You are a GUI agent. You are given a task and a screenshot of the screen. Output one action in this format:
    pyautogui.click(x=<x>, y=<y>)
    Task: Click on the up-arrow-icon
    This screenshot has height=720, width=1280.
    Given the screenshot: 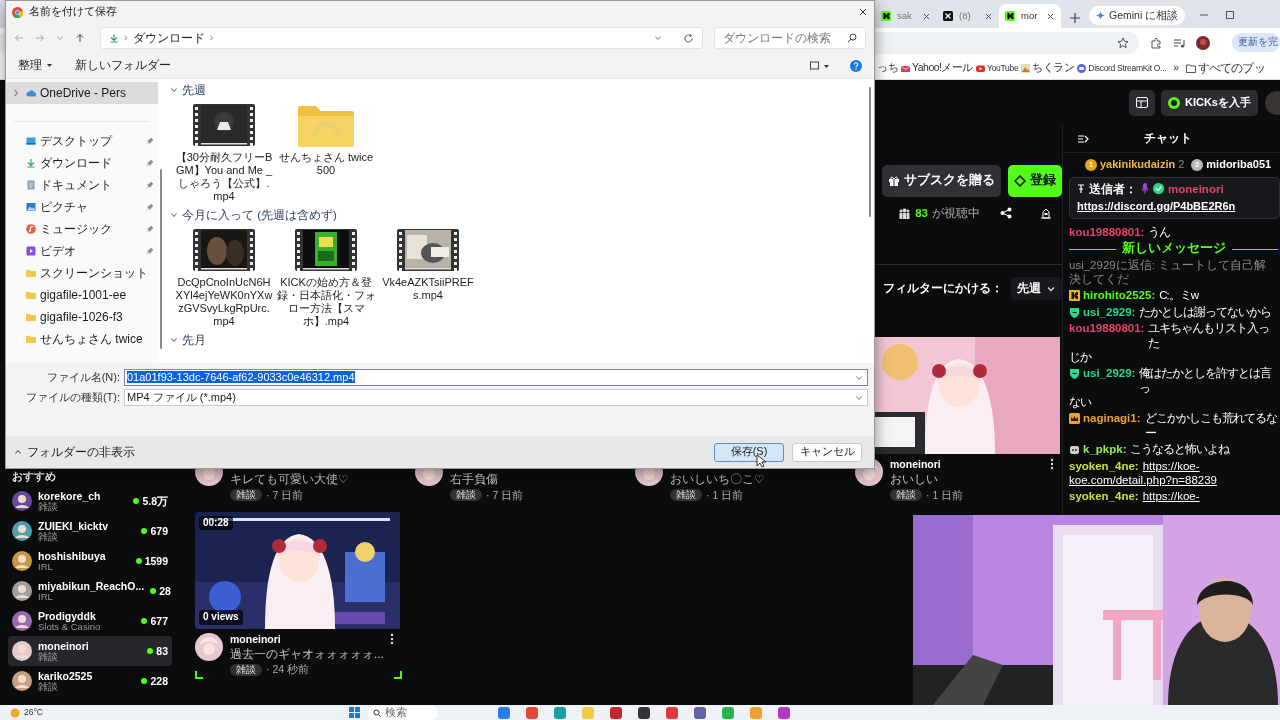 What is the action you would take?
    pyautogui.click(x=80, y=38)
    